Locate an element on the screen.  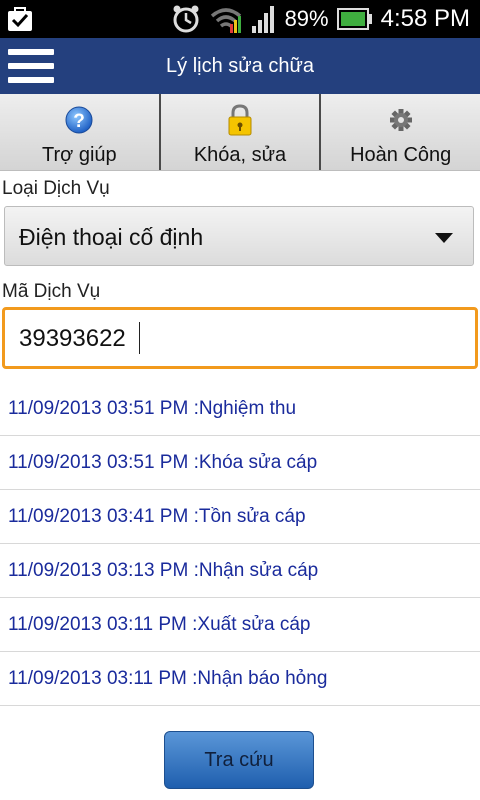
title-bar: Lý lịch sửa chữa is located at coordinates (240, 66).